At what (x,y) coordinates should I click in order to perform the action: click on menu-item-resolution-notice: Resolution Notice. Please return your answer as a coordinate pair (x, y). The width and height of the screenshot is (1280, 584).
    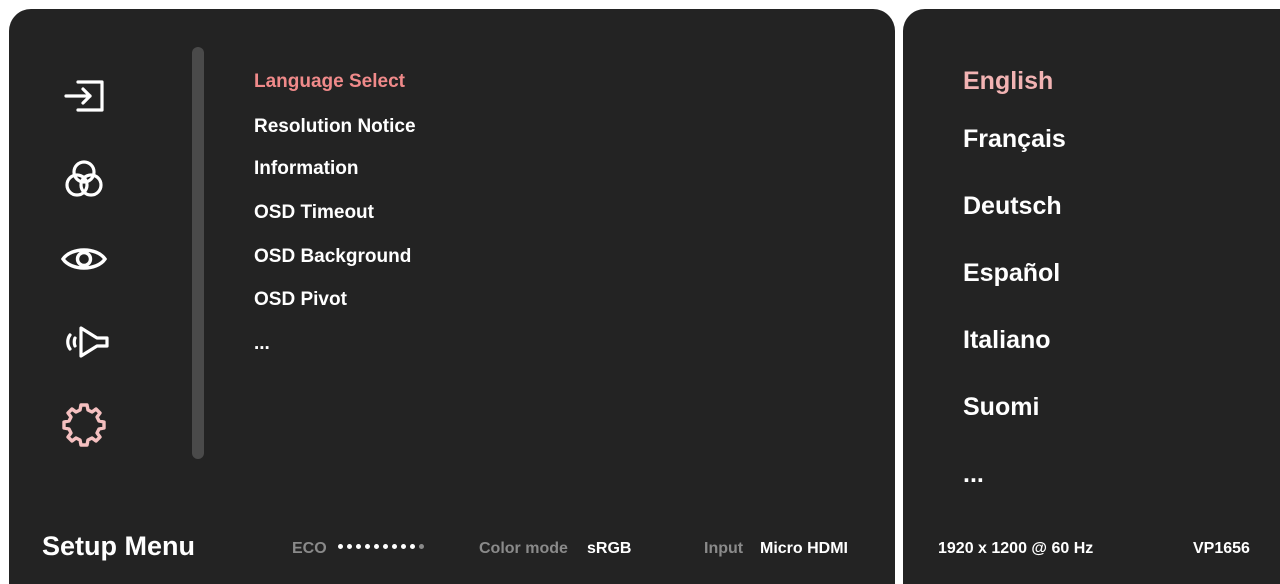
    Looking at the image, I should click on (335, 127).